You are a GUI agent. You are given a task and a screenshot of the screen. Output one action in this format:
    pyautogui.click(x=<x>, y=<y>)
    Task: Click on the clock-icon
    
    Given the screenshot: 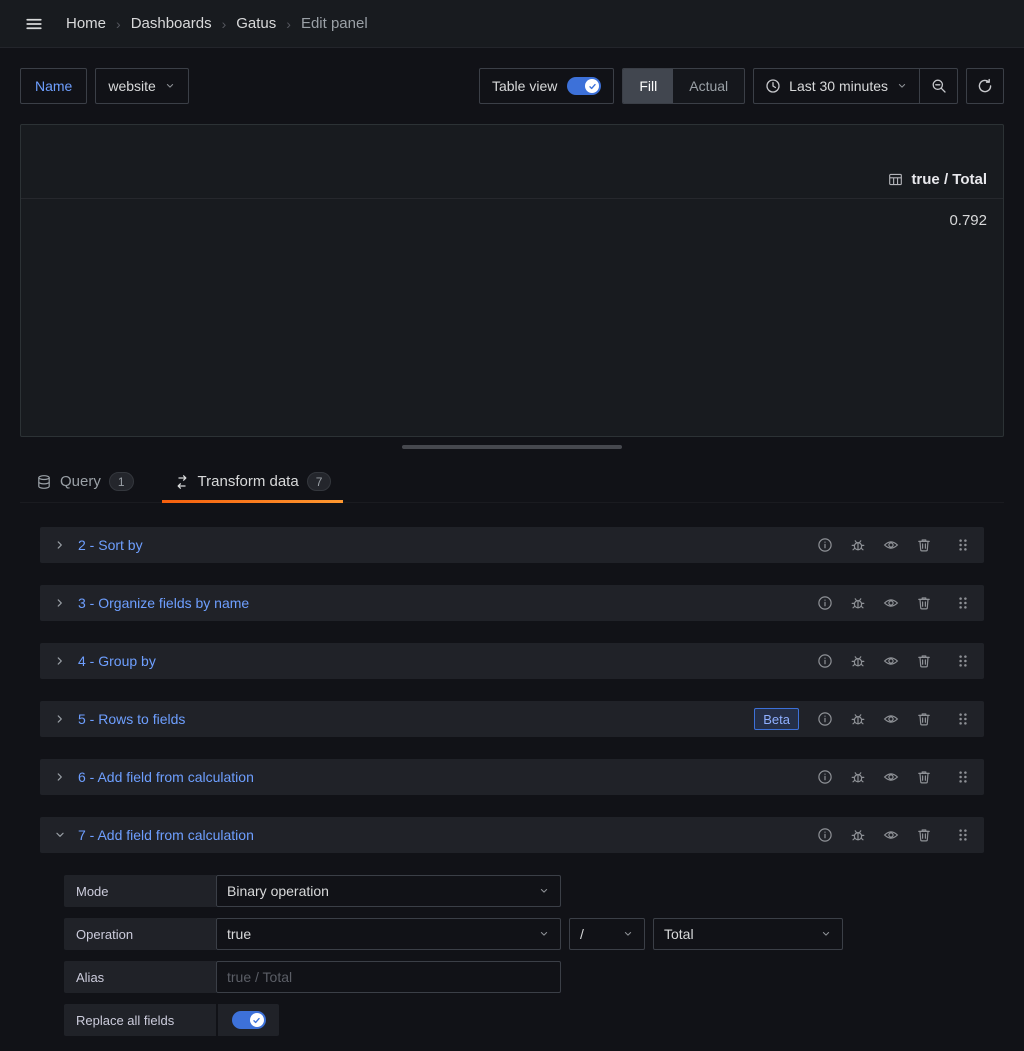 What is the action you would take?
    pyautogui.click(x=773, y=86)
    